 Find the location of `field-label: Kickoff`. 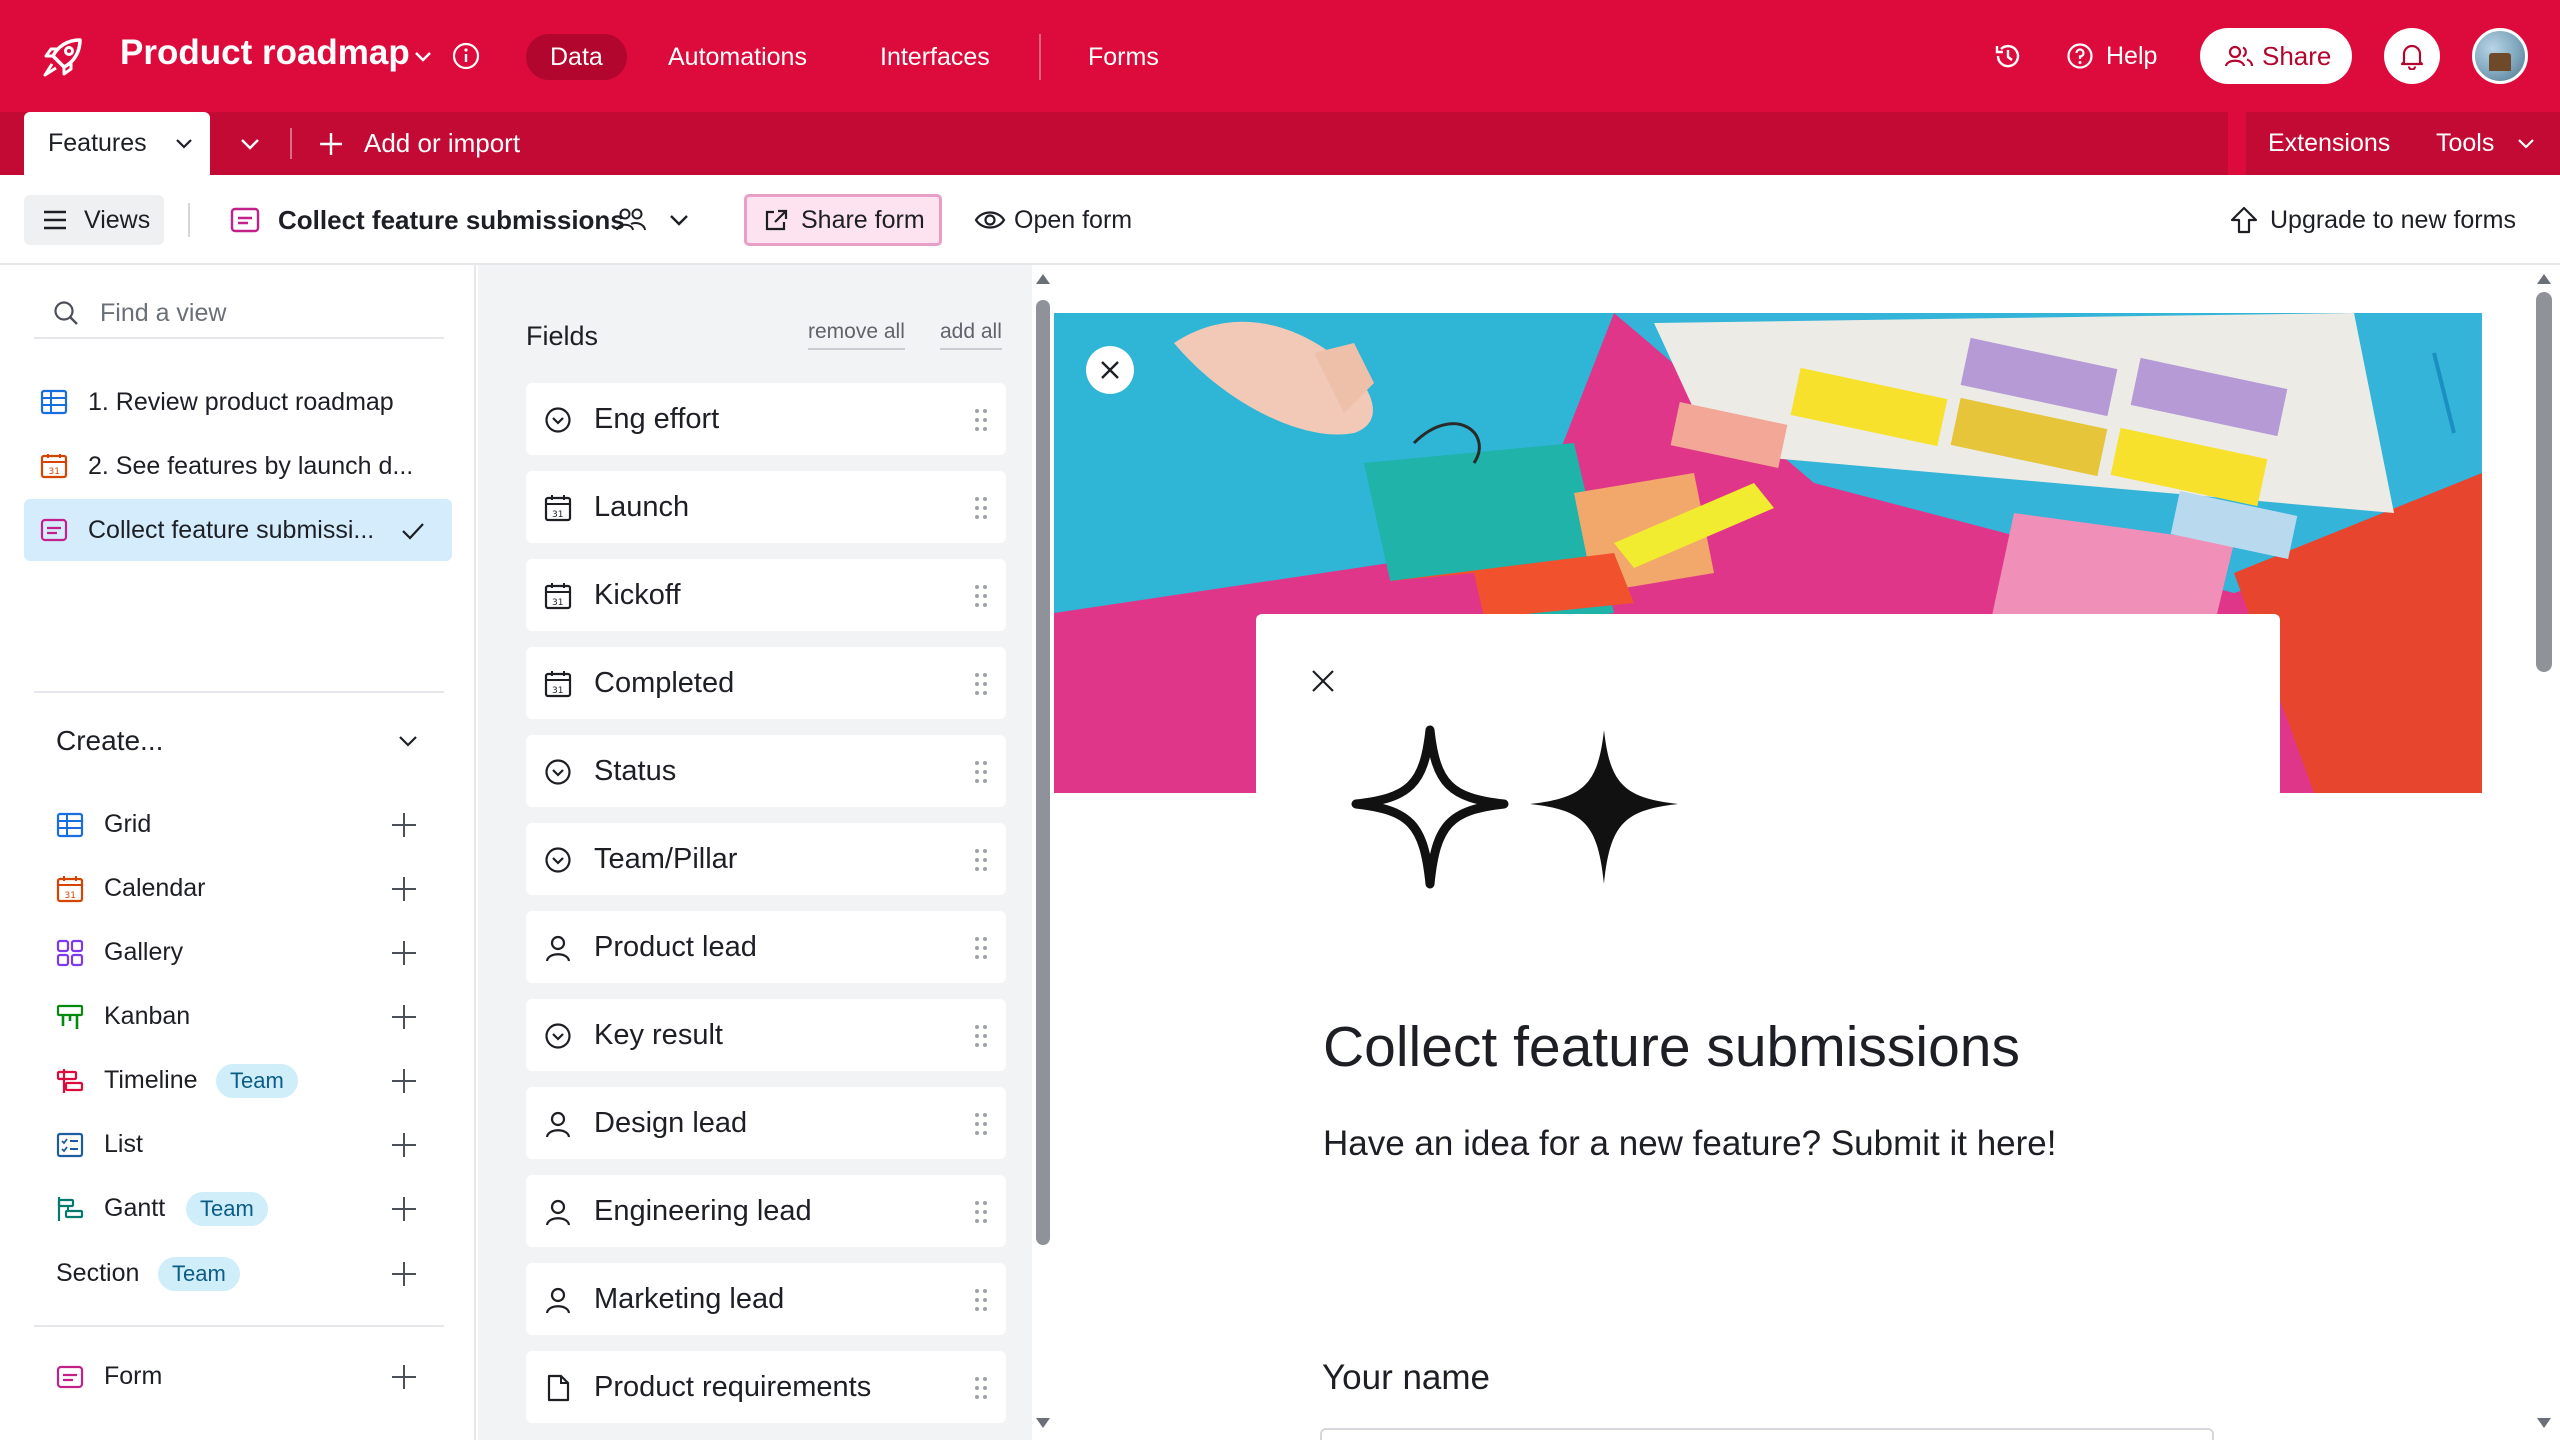

field-label: Kickoff is located at coordinates (637, 595).